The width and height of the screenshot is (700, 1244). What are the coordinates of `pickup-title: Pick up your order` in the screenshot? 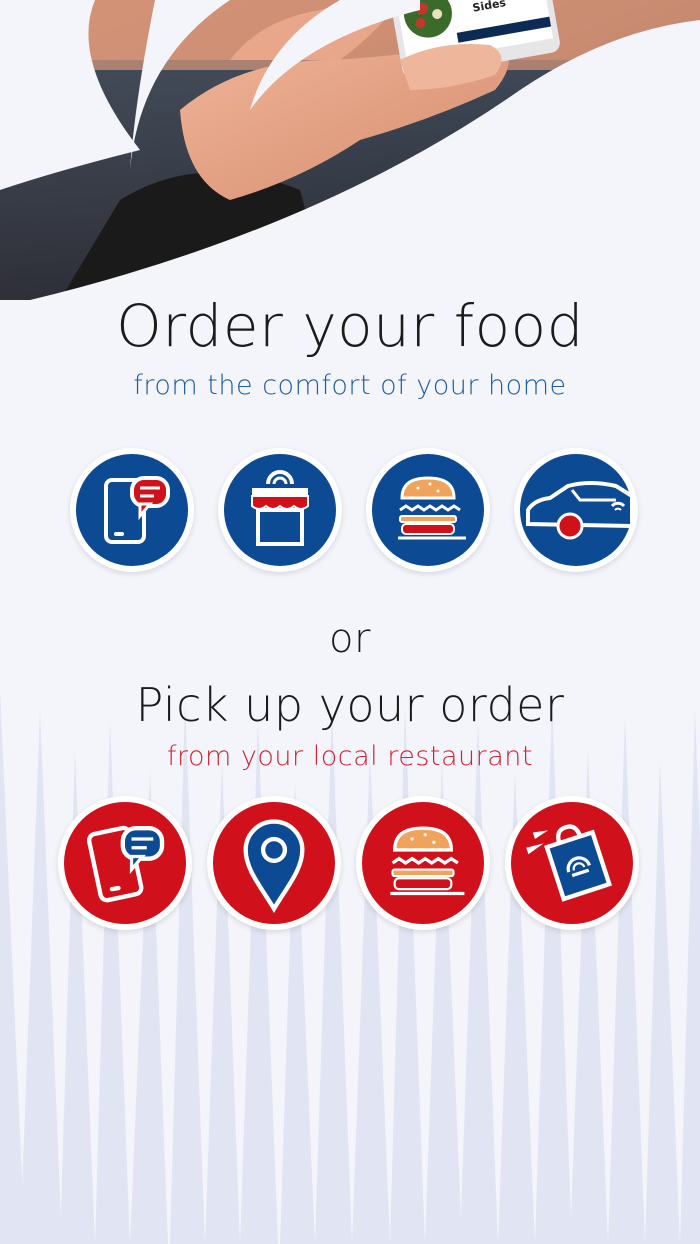 It's located at (350, 705).